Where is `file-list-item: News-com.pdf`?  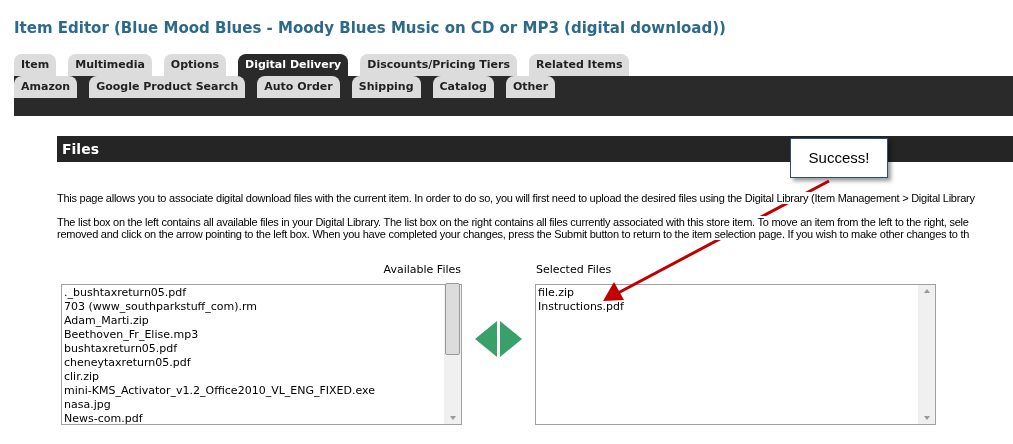
file-list-item: News-com.pdf is located at coordinates (254, 418).